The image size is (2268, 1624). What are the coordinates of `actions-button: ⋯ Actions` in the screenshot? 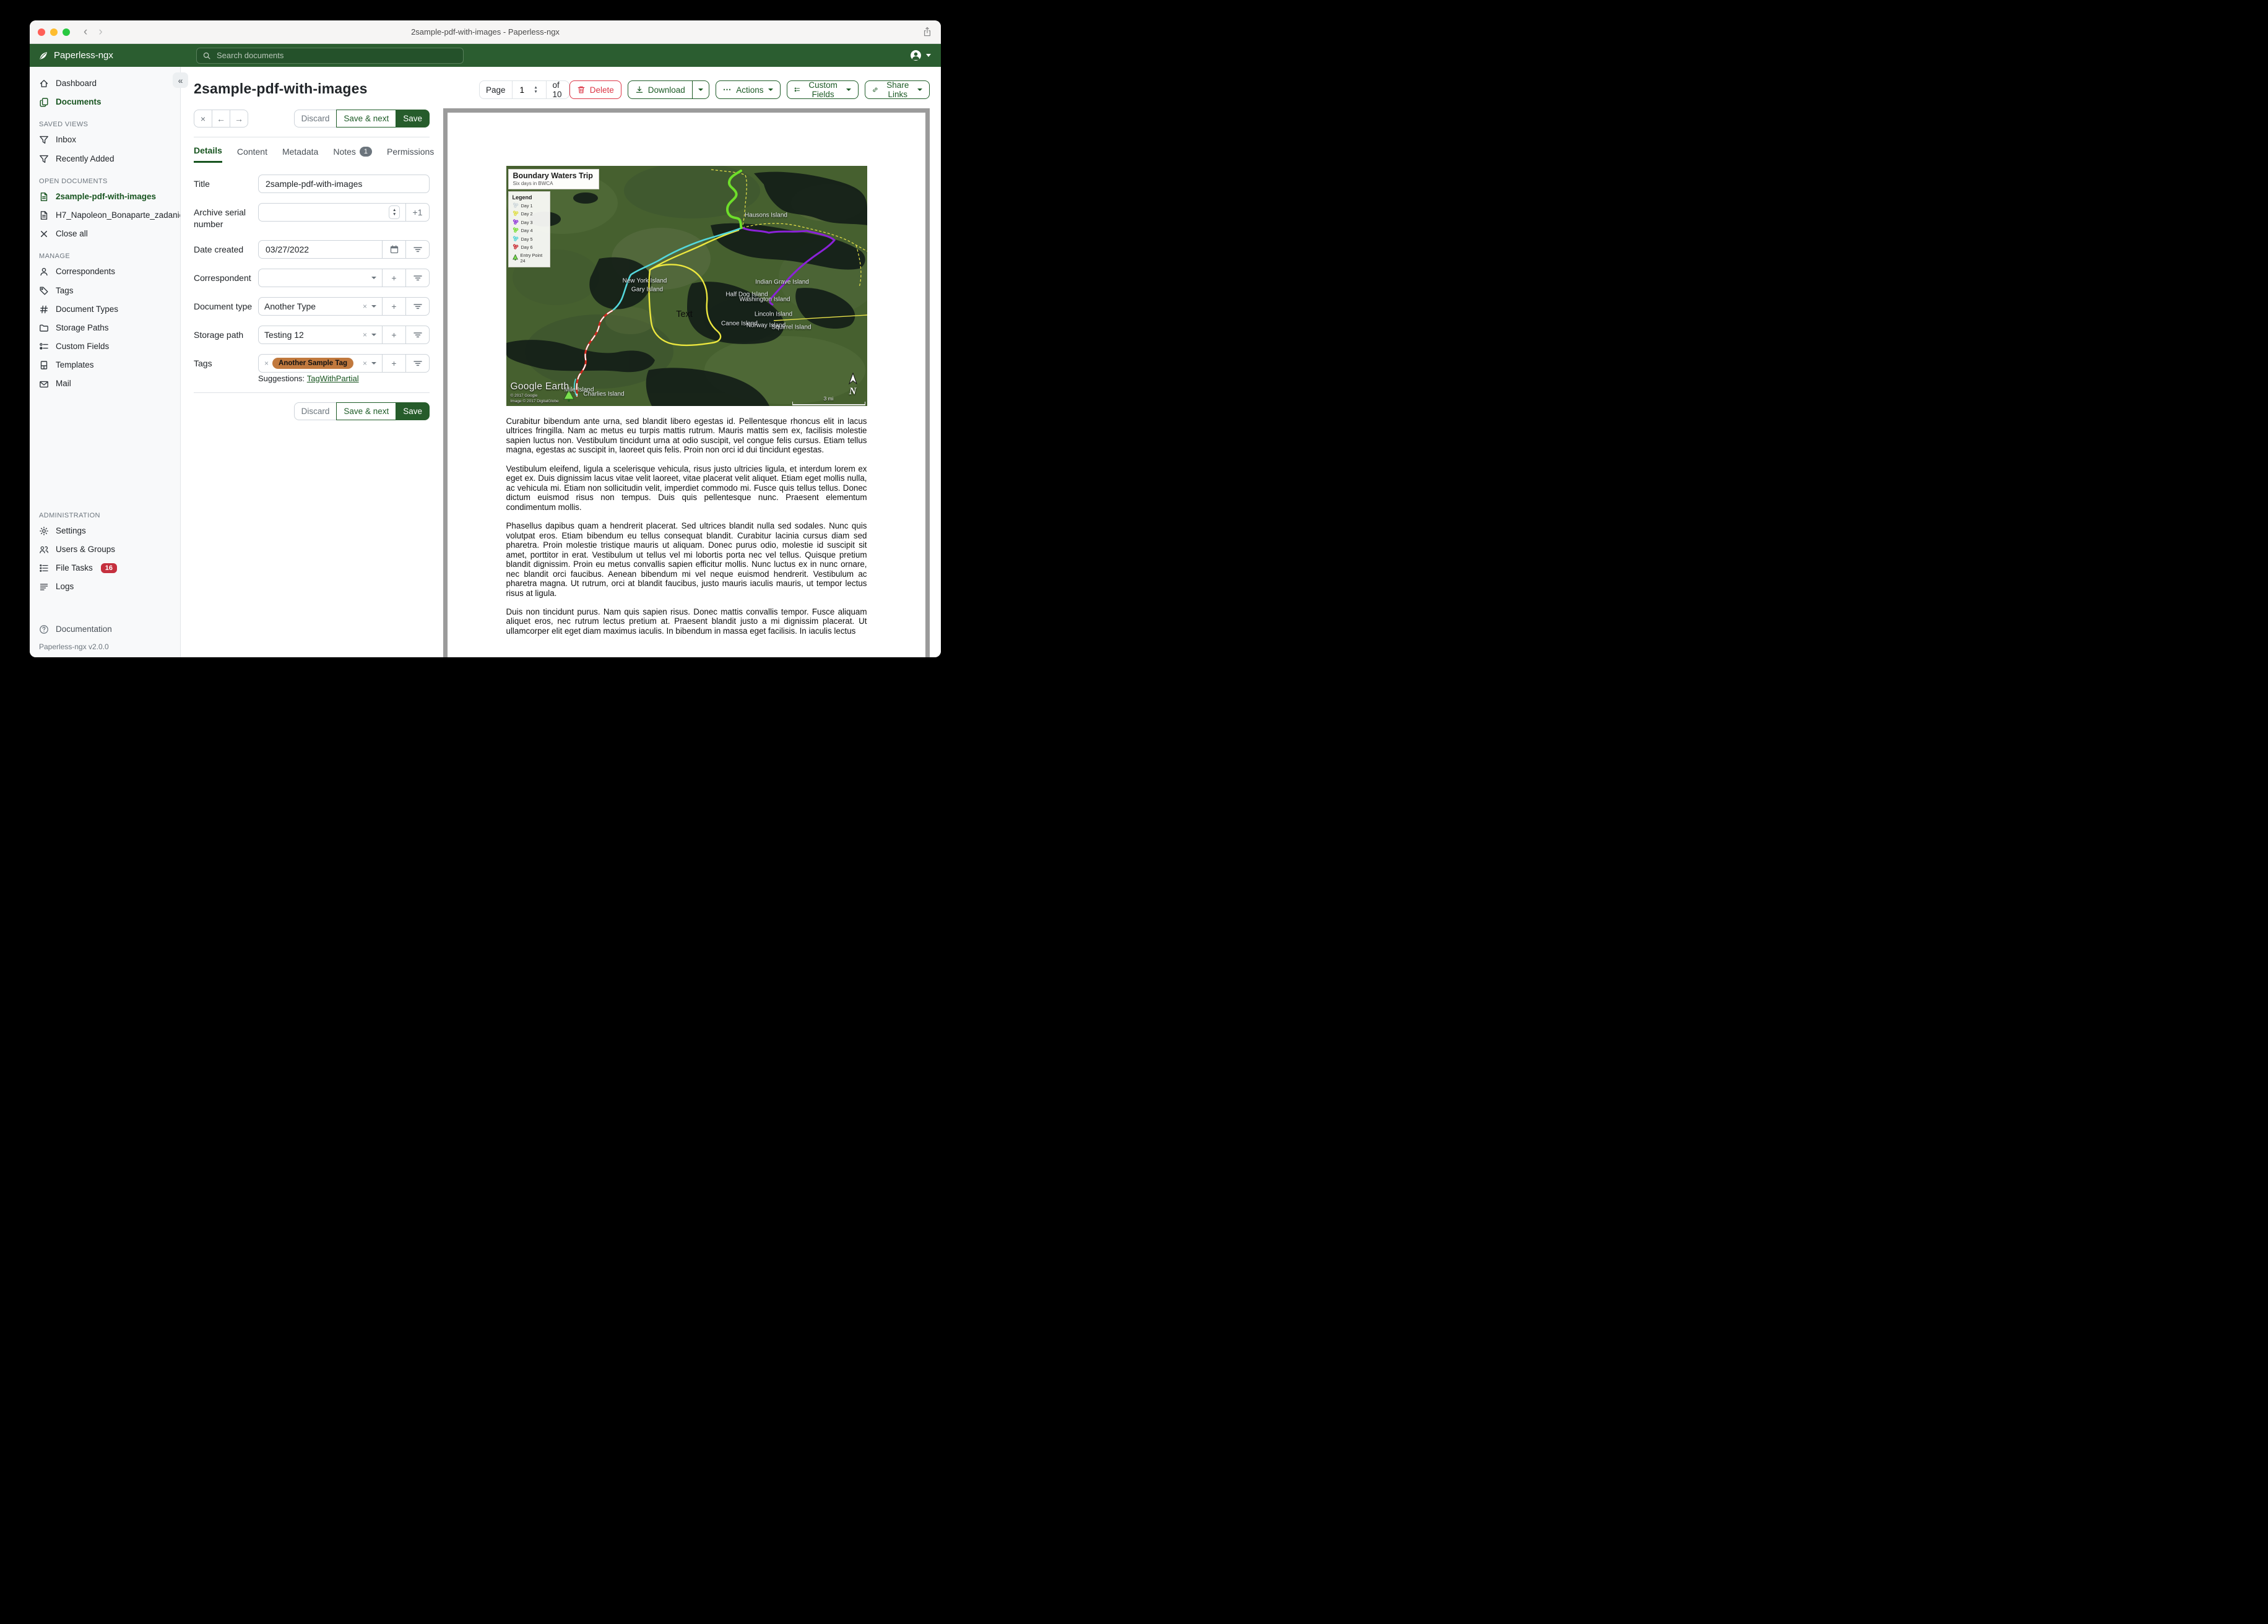 It's located at (748, 90).